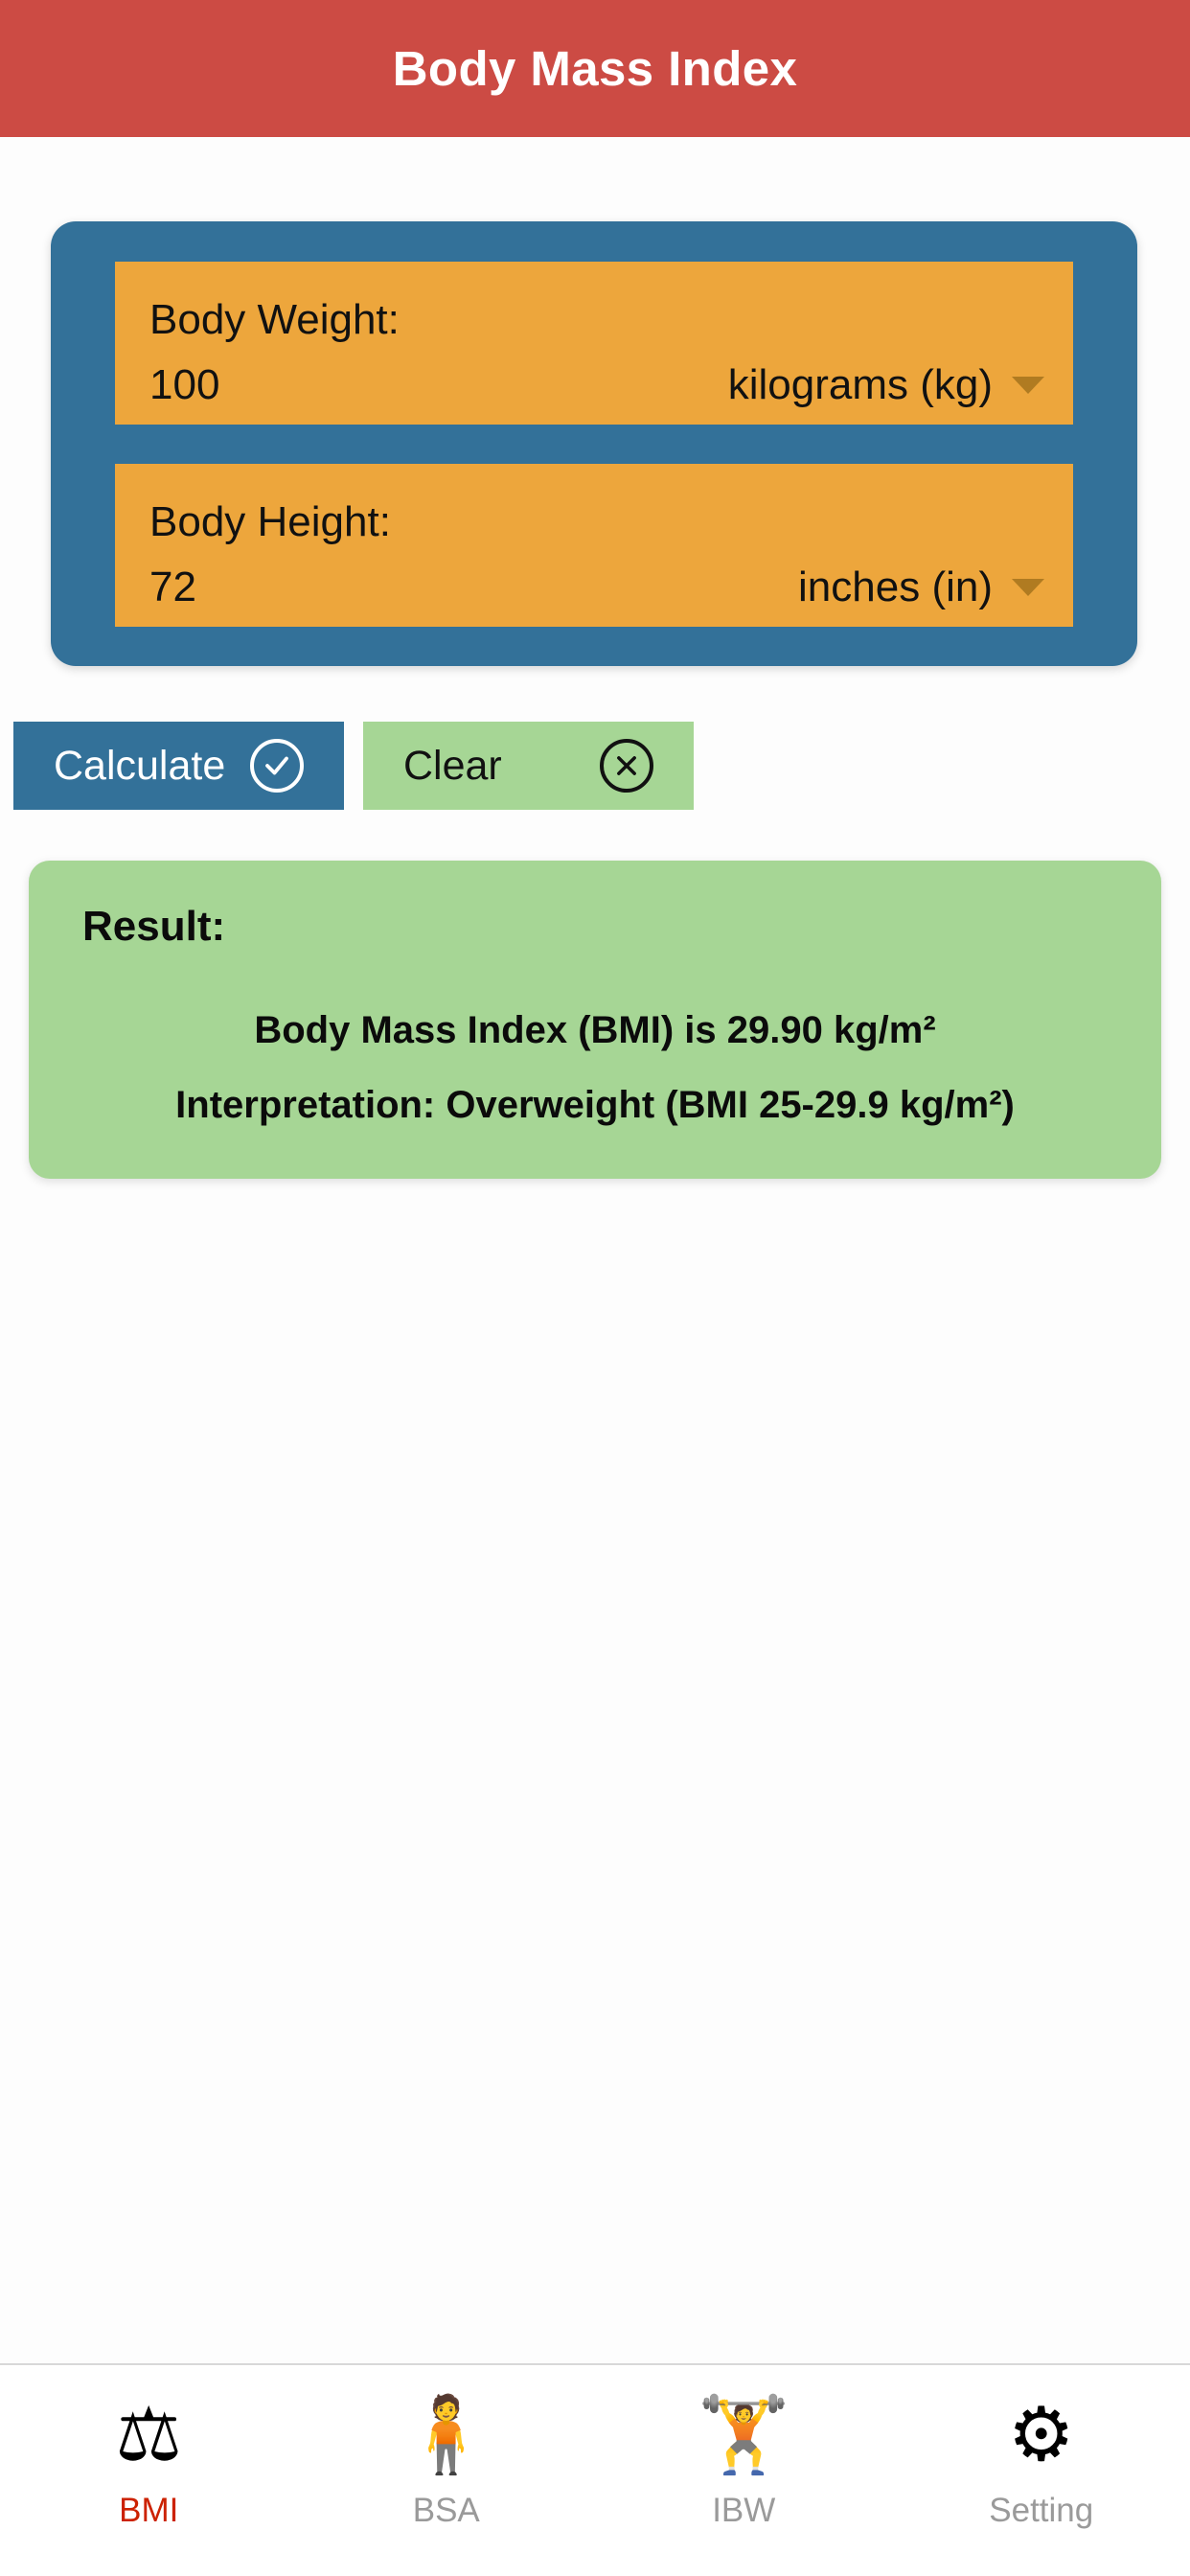  What do you see at coordinates (860, 384) in the screenshot?
I see `weight-unit-value: kilograms (kg)` at bounding box center [860, 384].